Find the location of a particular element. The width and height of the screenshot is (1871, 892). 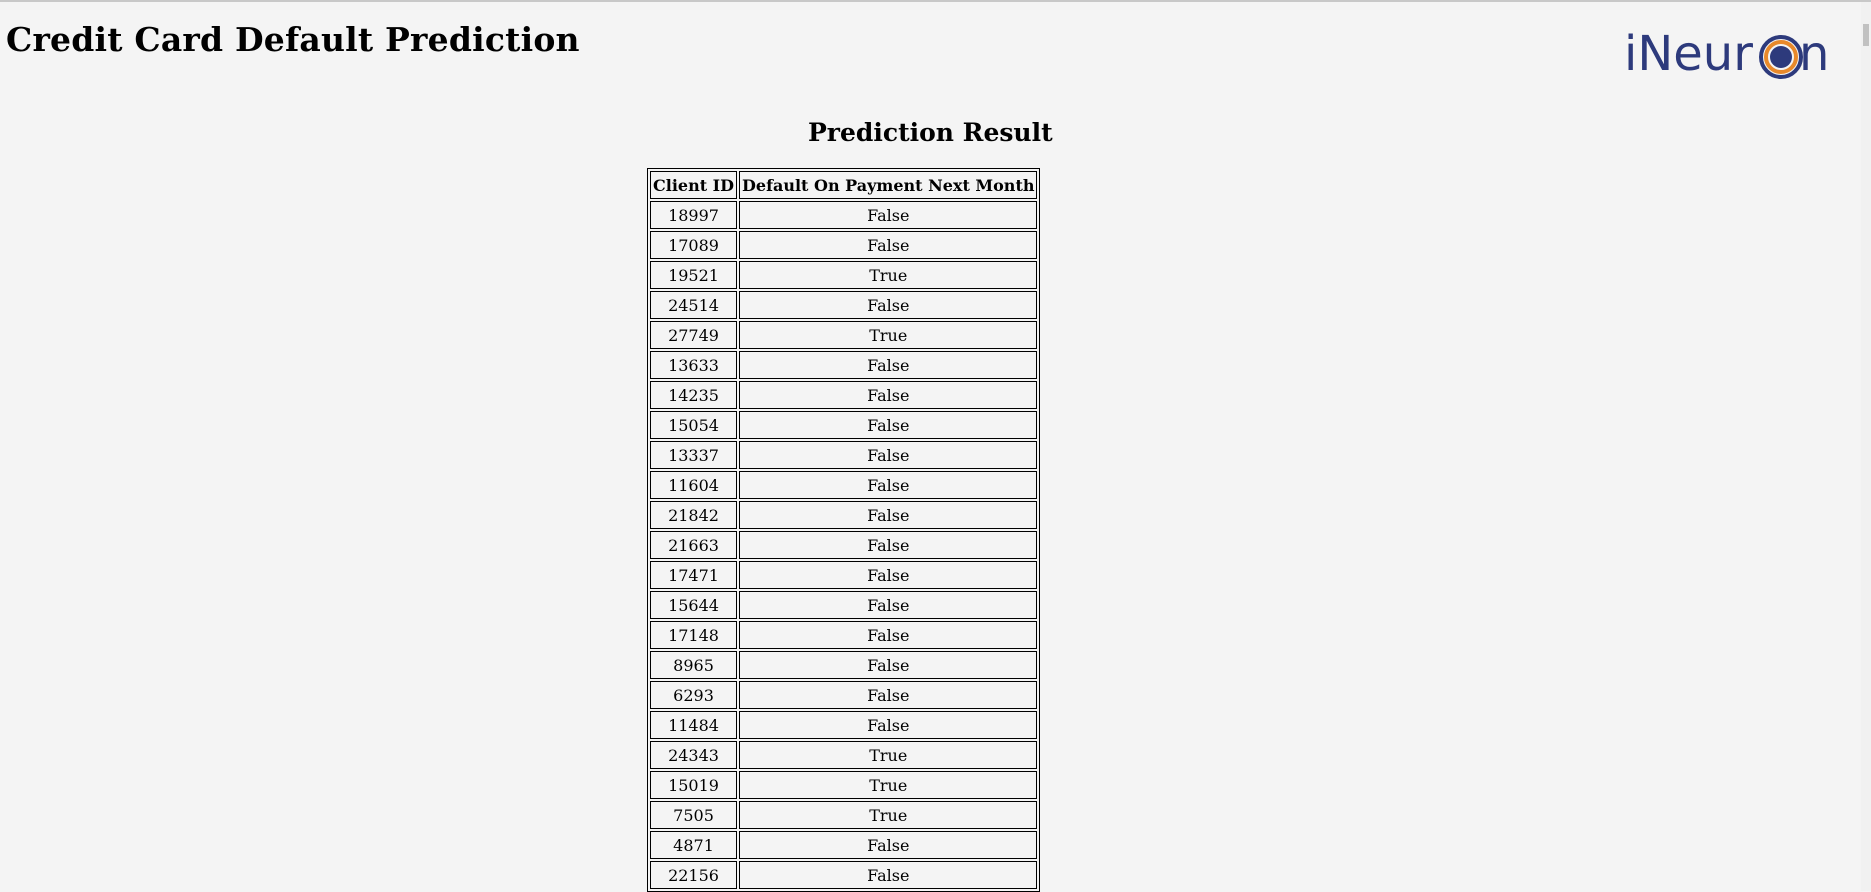

table-row: 13633 False is located at coordinates (844, 365).